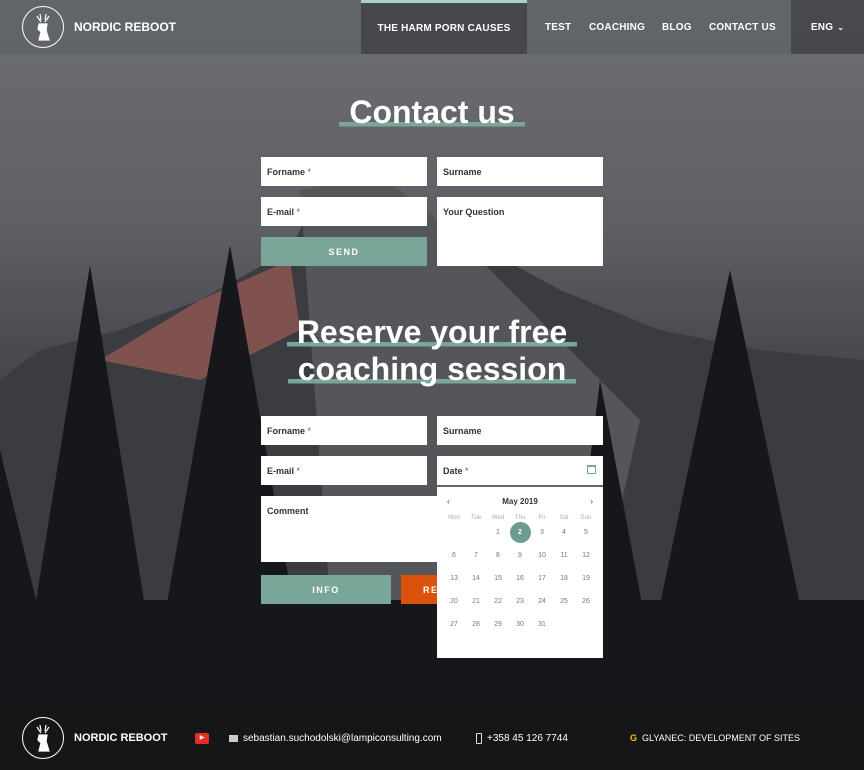 The width and height of the screenshot is (864, 770). I want to click on calendar-day: 16, so click(520, 578).